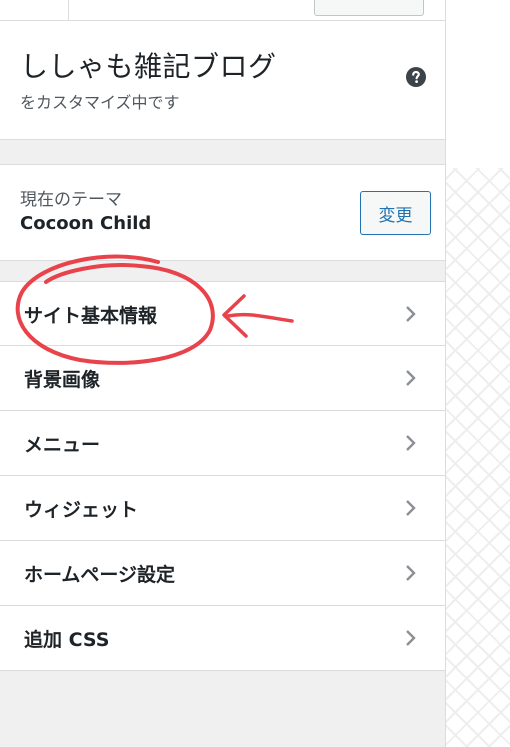 The height and width of the screenshot is (747, 510). Describe the element at coordinates (100, 575) in the screenshot. I see `menu-item-label: ホームページ設定` at that location.